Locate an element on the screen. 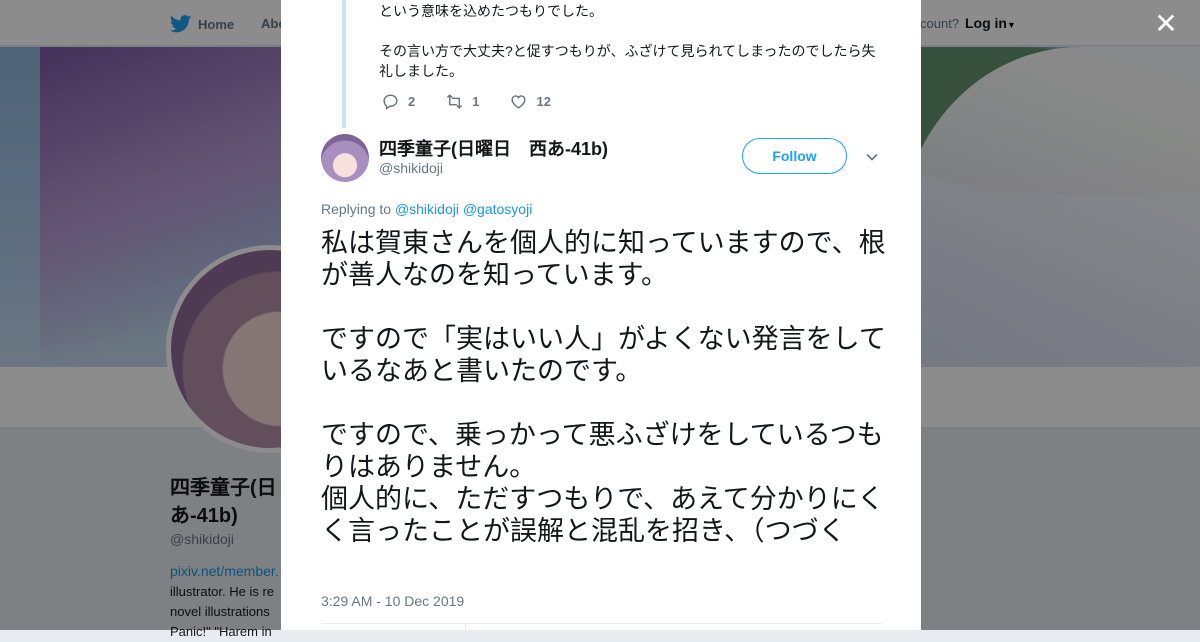 The height and width of the screenshot is (642, 1200). follow-button: Follow is located at coordinates (794, 156).